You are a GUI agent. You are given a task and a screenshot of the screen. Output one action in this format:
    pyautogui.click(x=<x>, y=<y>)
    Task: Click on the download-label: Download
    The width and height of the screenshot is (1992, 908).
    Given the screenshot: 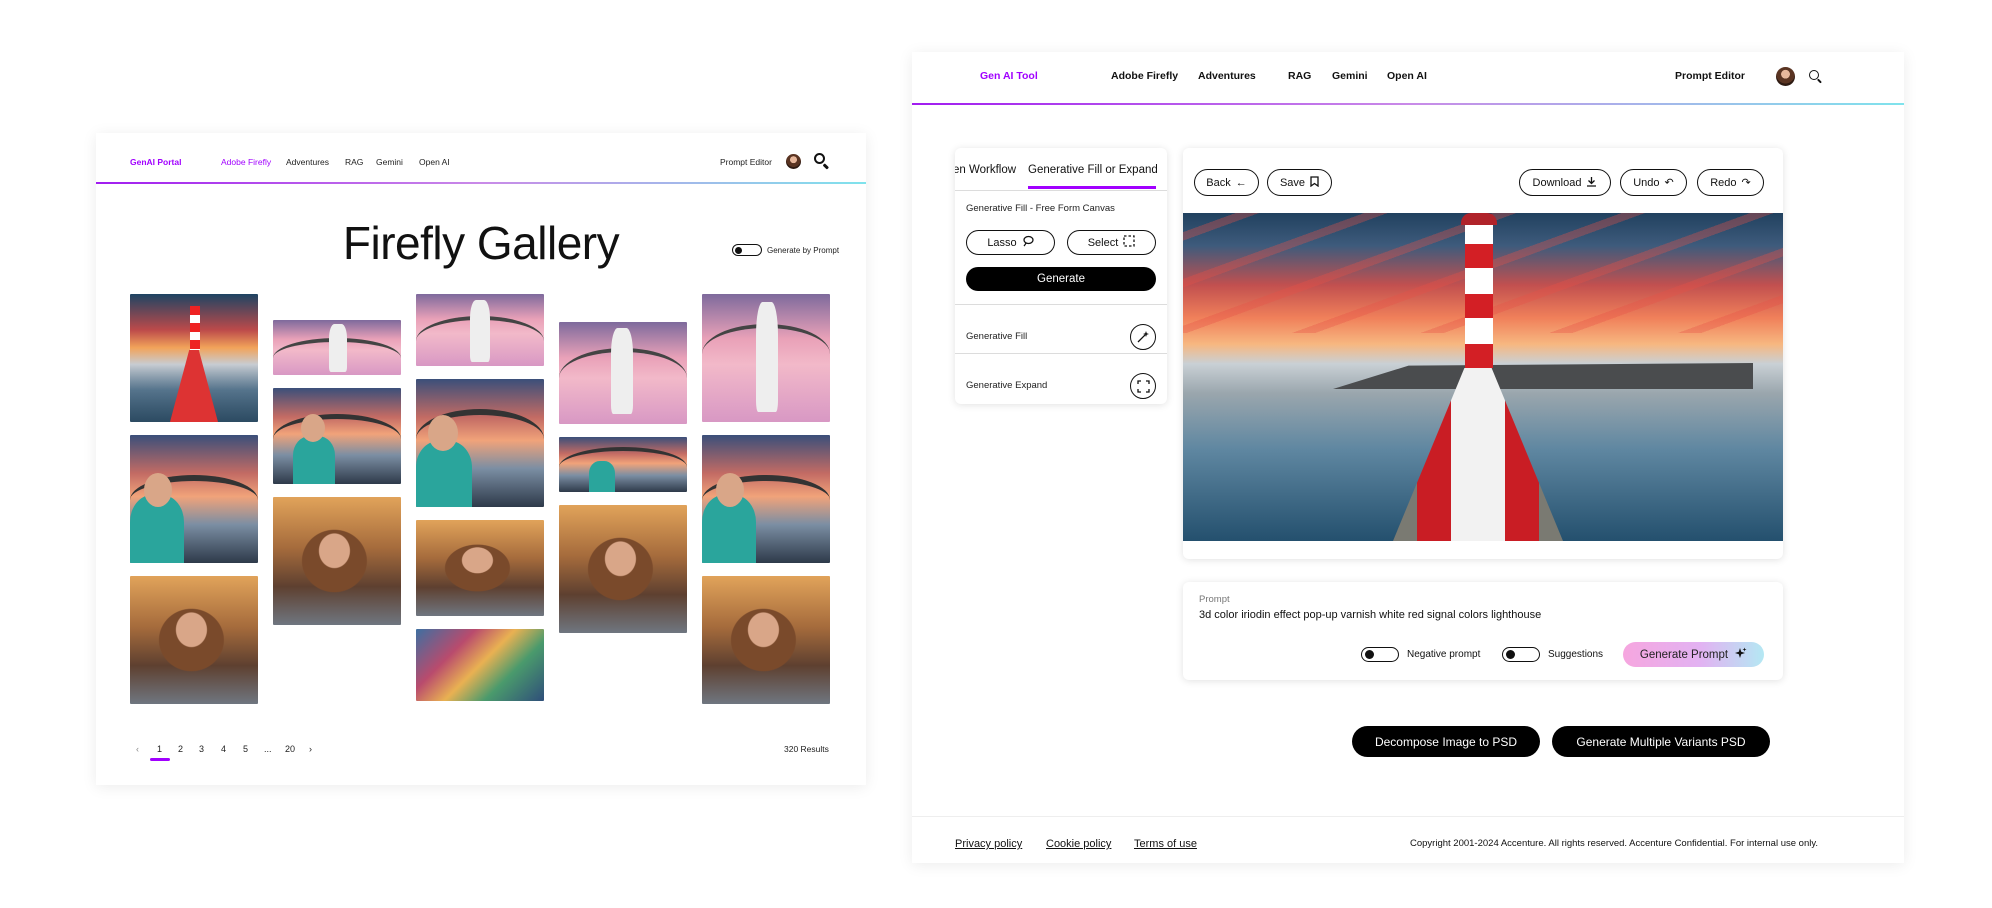 What is the action you would take?
    pyautogui.click(x=1557, y=182)
    